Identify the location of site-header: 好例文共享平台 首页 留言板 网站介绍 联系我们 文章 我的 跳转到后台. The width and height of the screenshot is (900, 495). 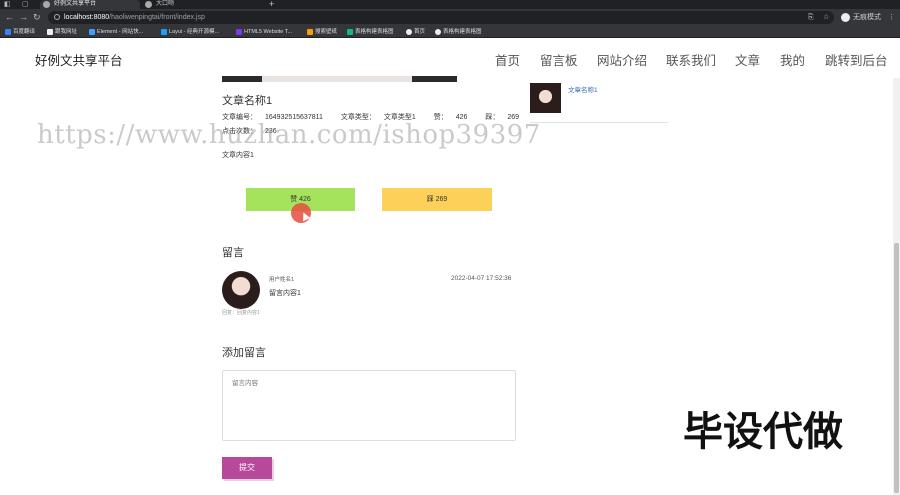
(450, 58).